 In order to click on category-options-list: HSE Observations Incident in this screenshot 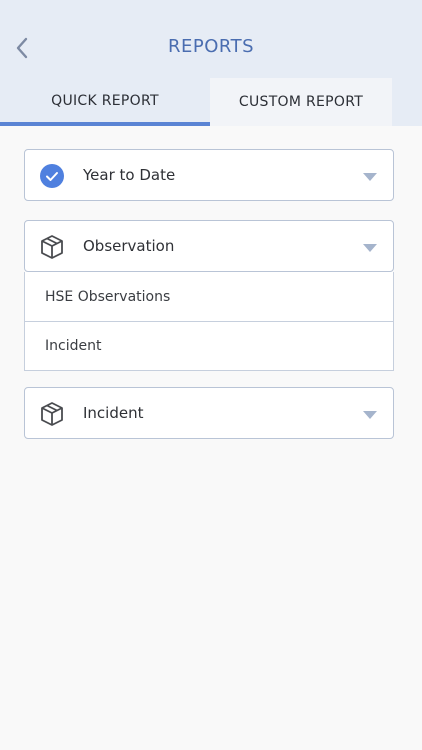, I will do `click(209, 321)`.